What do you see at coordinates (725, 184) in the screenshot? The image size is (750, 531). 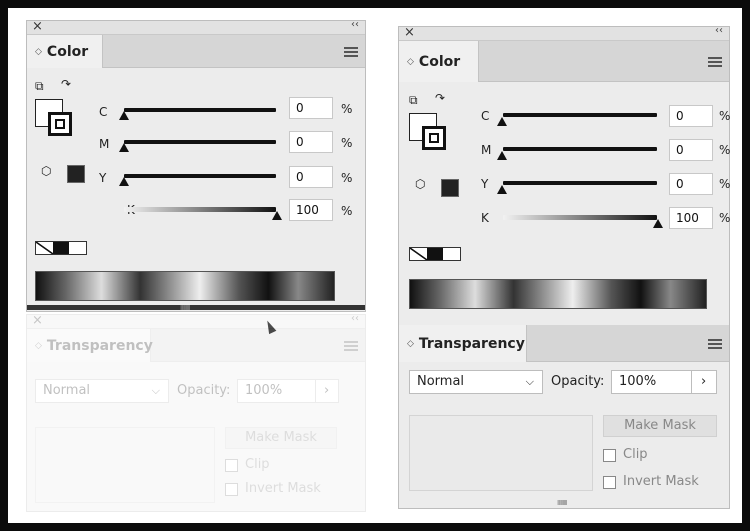 I see `unit-y: %` at bounding box center [725, 184].